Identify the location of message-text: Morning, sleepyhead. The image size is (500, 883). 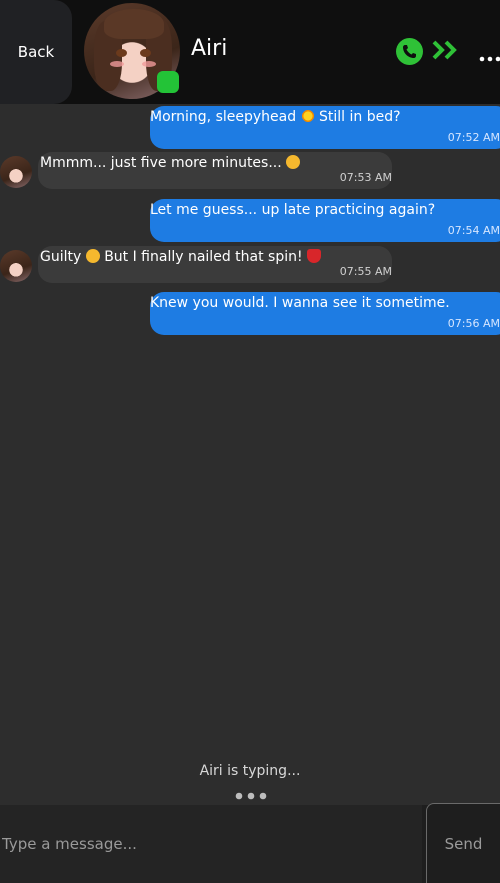
(223, 117).